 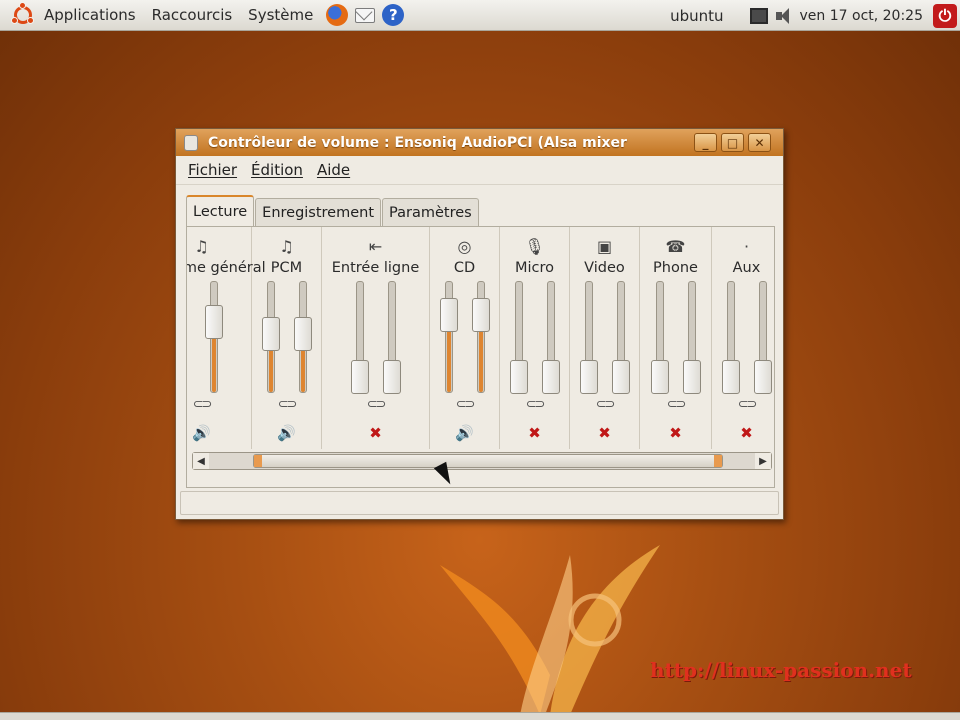 What do you see at coordinates (280, 170) in the screenshot?
I see `menu-edition: Édition` at bounding box center [280, 170].